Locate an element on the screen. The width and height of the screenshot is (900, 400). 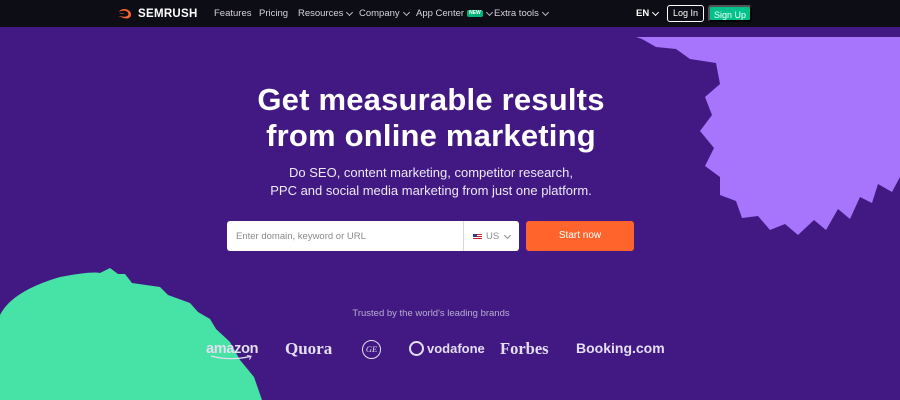
brand-name: SEMRUSH is located at coordinates (168, 13).